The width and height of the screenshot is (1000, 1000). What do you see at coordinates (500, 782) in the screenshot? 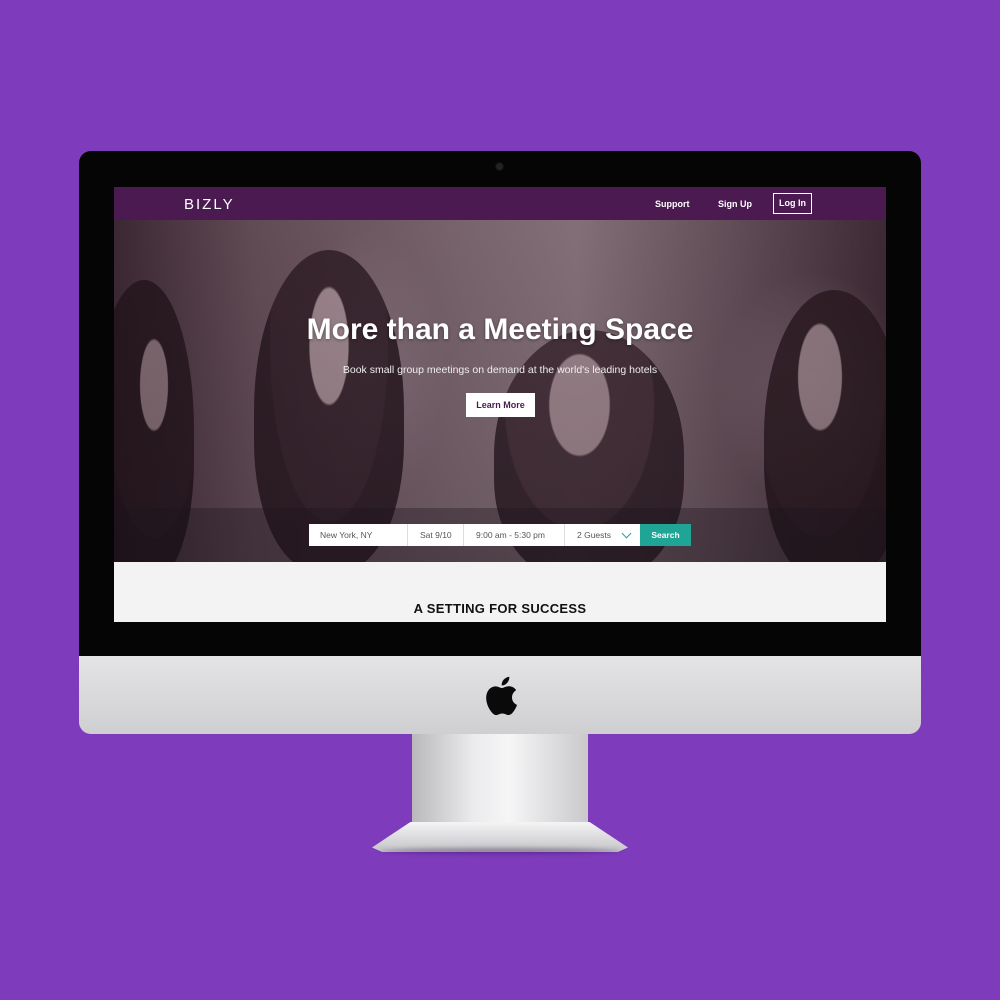
I see `monitor-stand` at bounding box center [500, 782].